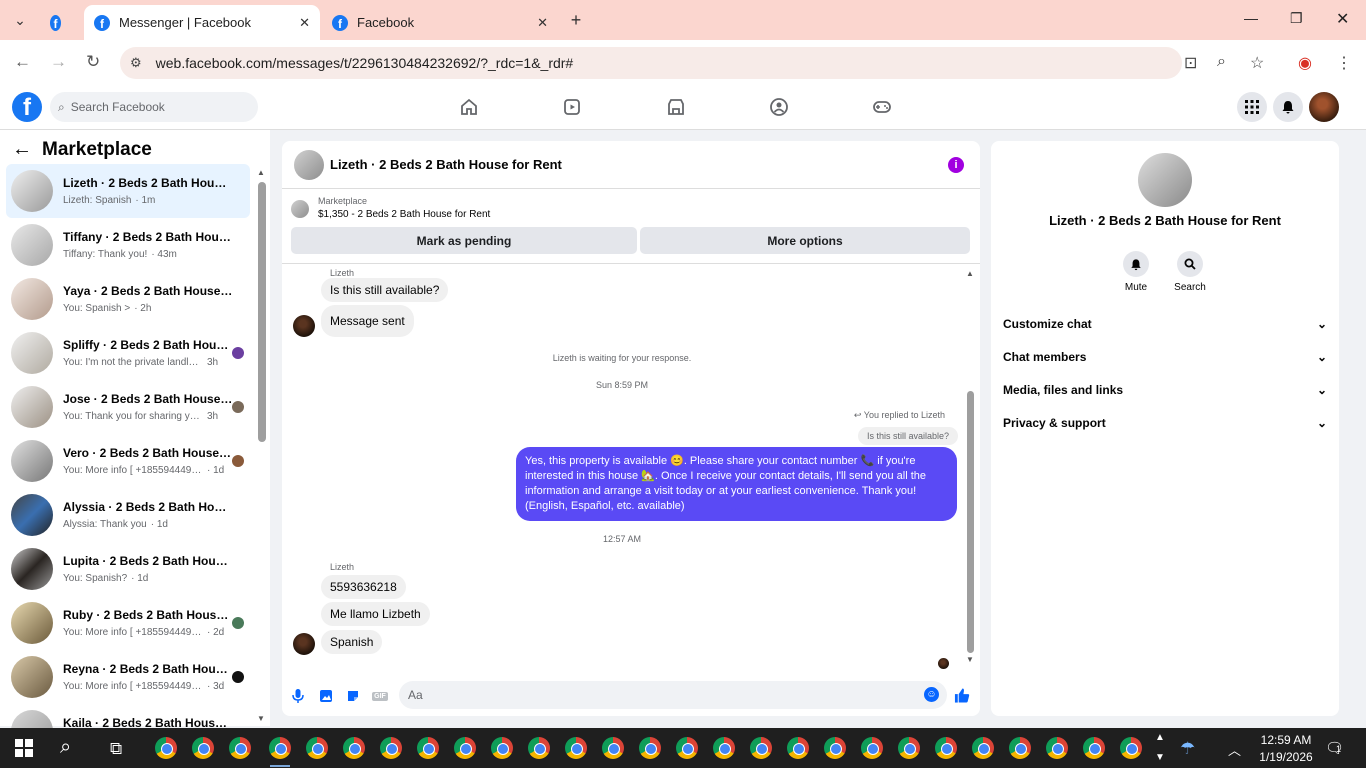  I want to click on sticker-icon, so click(353, 696).